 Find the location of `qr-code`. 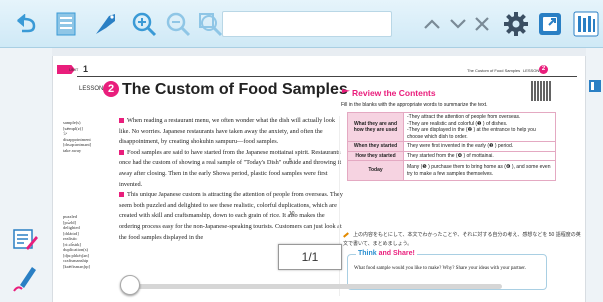

qr-code is located at coordinates (541, 91).